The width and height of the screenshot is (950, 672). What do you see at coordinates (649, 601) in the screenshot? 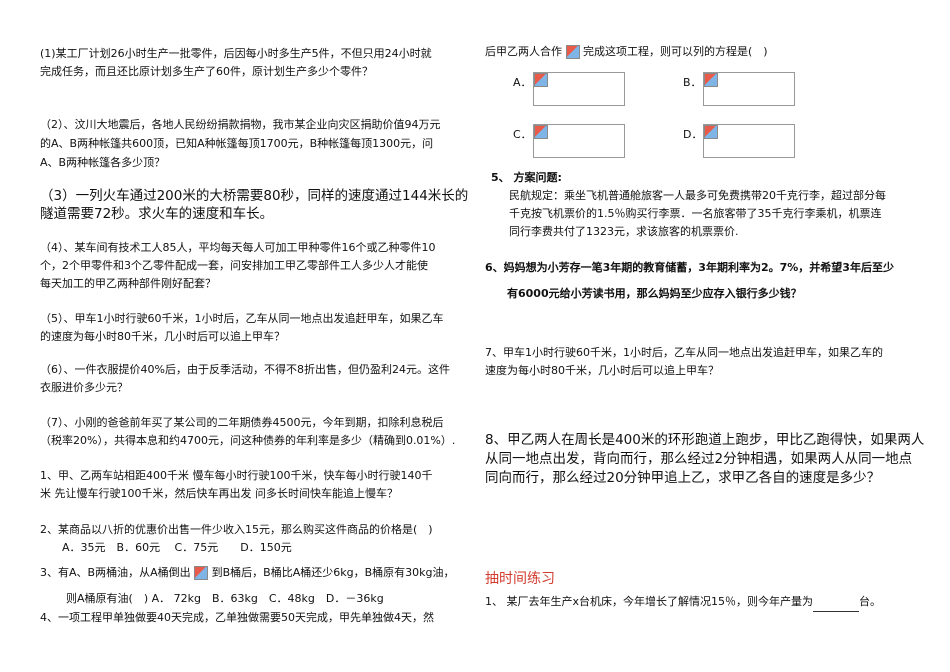
I see `practice-question-1-text: 1、 某厂去年生产x台机床，今年增长了解情况15％，则今年产量为` at bounding box center [649, 601].